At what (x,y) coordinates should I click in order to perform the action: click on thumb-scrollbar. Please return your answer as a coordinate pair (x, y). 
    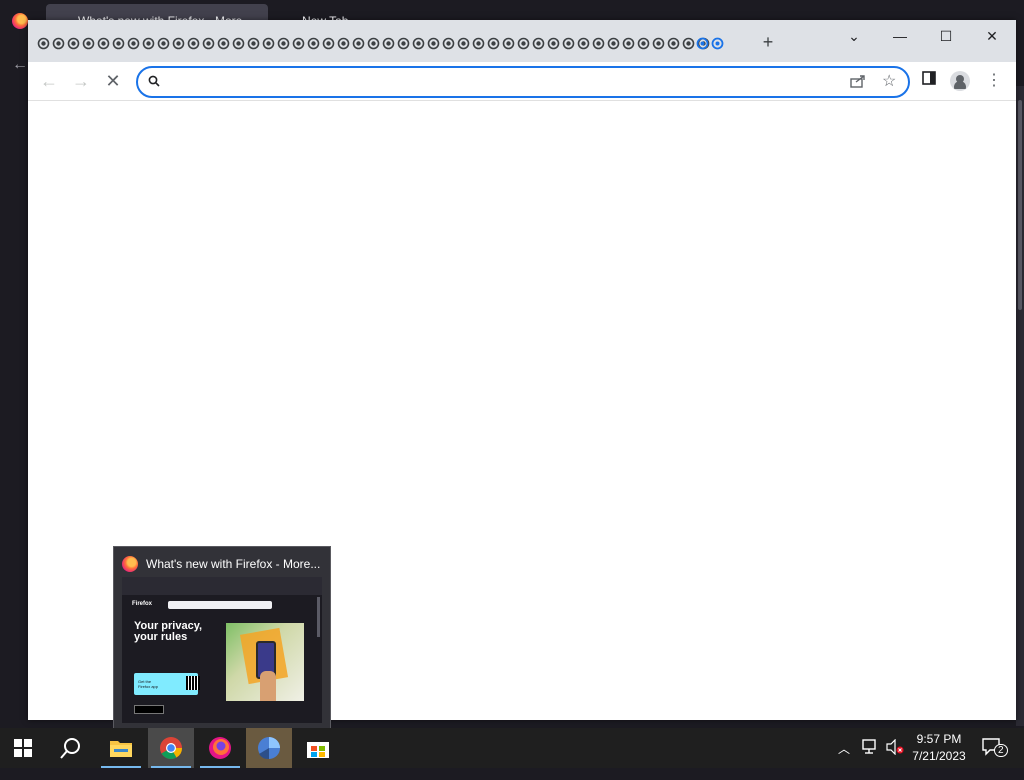
    Looking at the image, I should click on (318, 617).